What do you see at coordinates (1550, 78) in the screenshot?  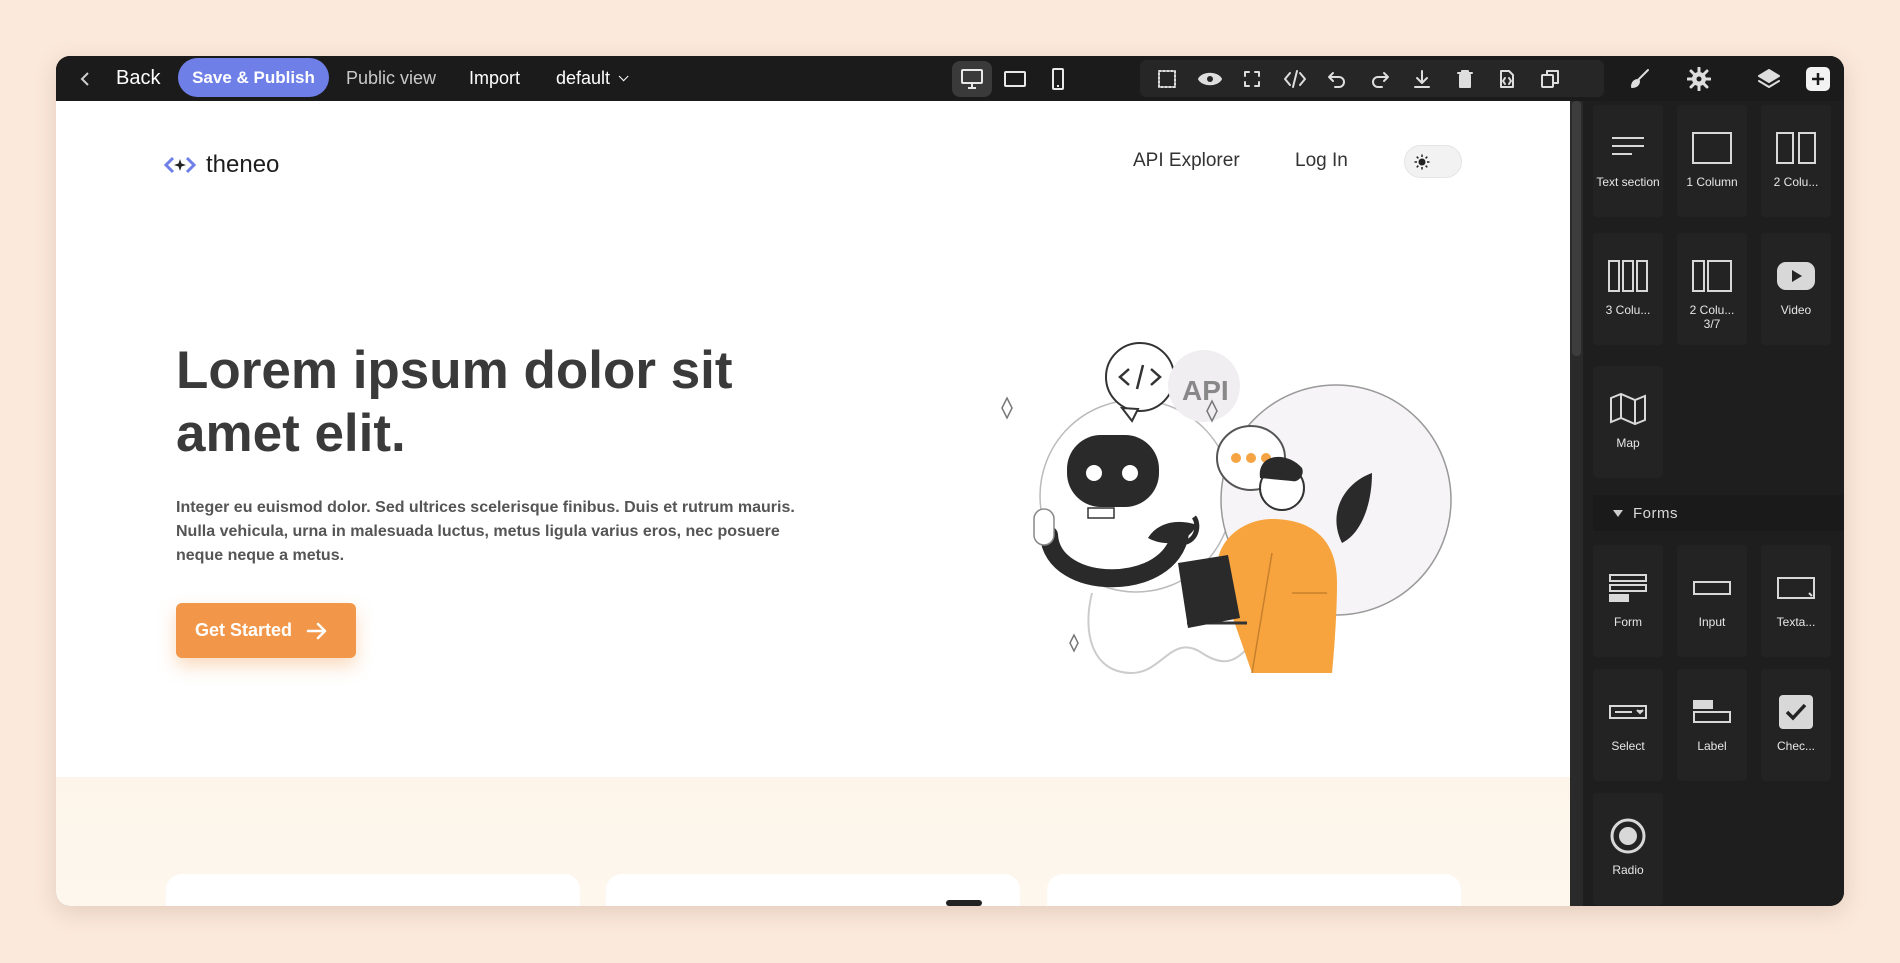 I see `copy-icon` at bounding box center [1550, 78].